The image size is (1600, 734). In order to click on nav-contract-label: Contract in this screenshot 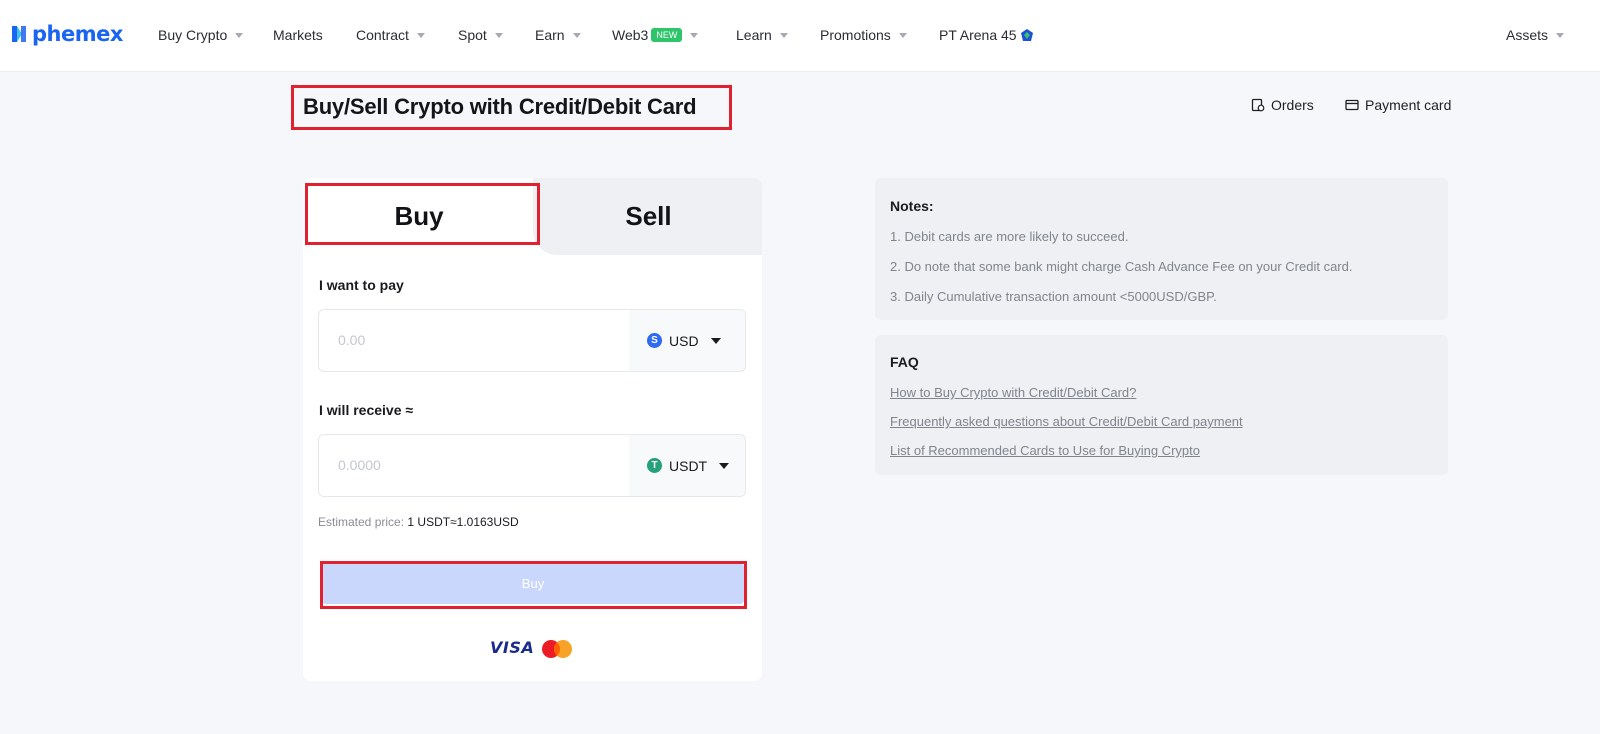, I will do `click(382, 35)`.